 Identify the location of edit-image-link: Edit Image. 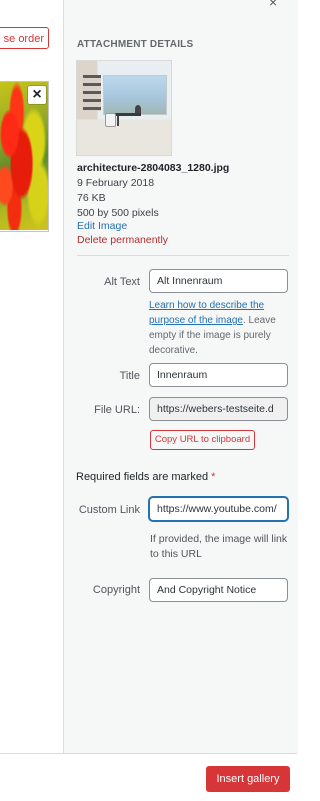
(102, 226).